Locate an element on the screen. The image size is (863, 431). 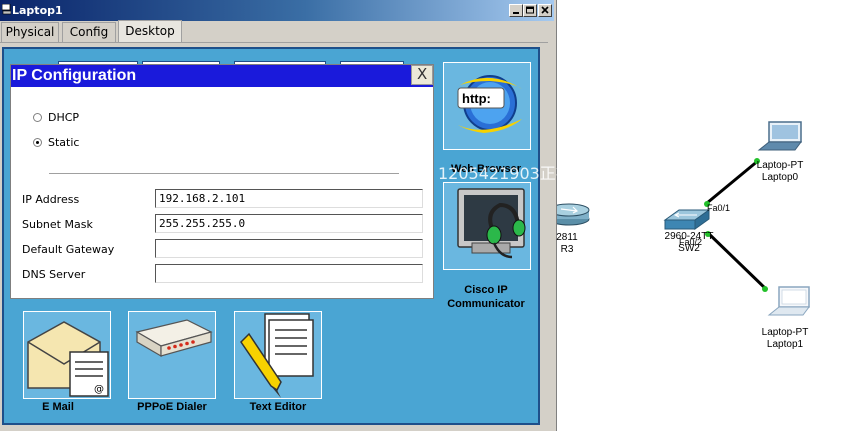
port-label-fa0-1: Fa0/1 is located at coordinates (719, 208).